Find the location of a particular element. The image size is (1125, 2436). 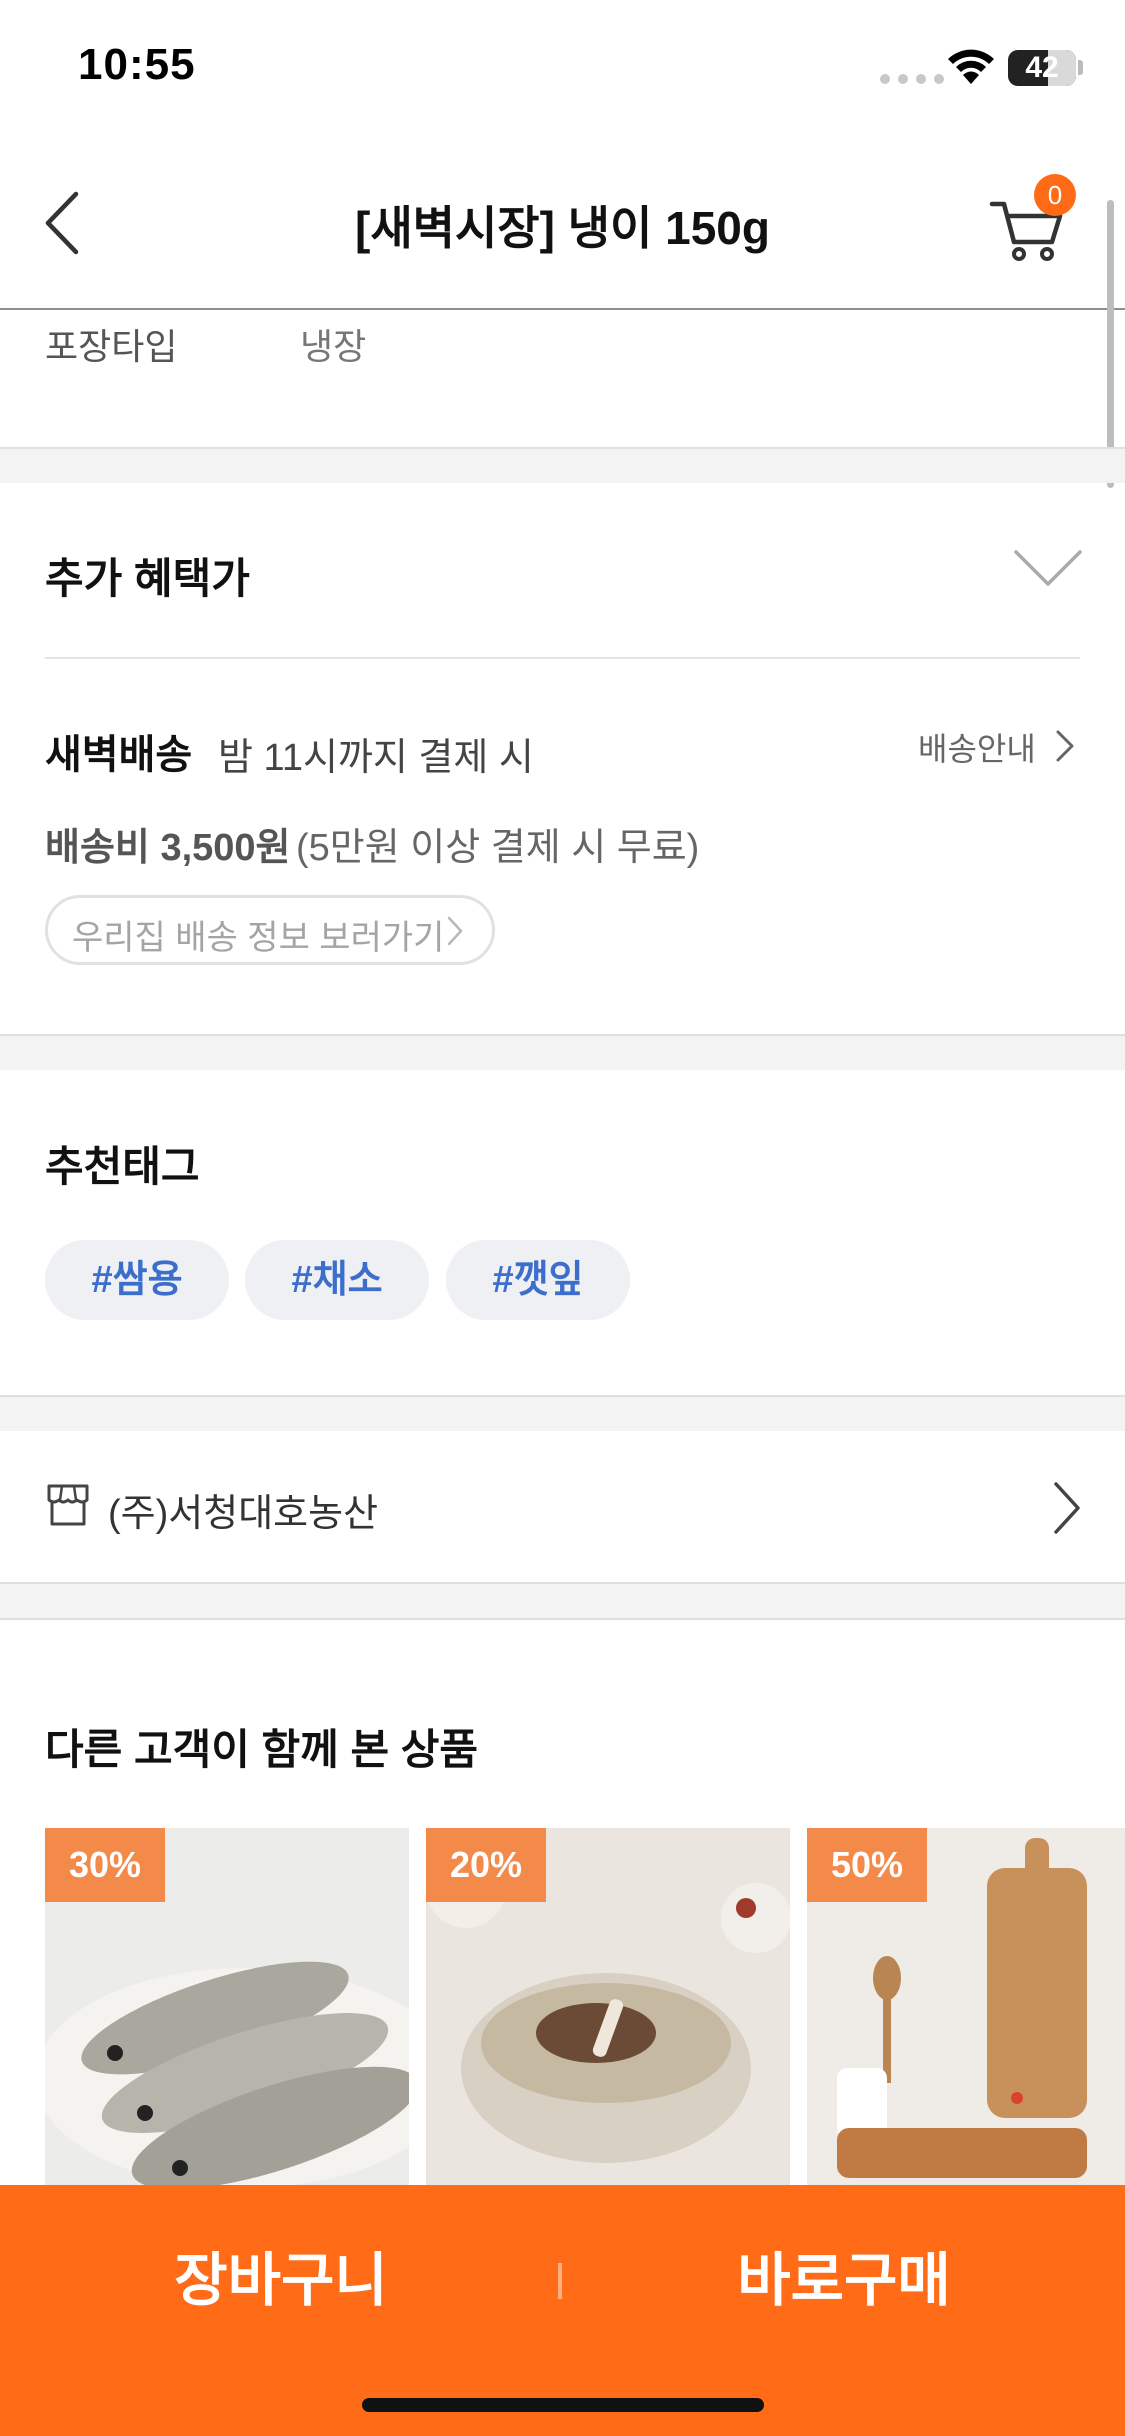

shipping-guide-link: 배송안내 is located at coordinates (977, 747).